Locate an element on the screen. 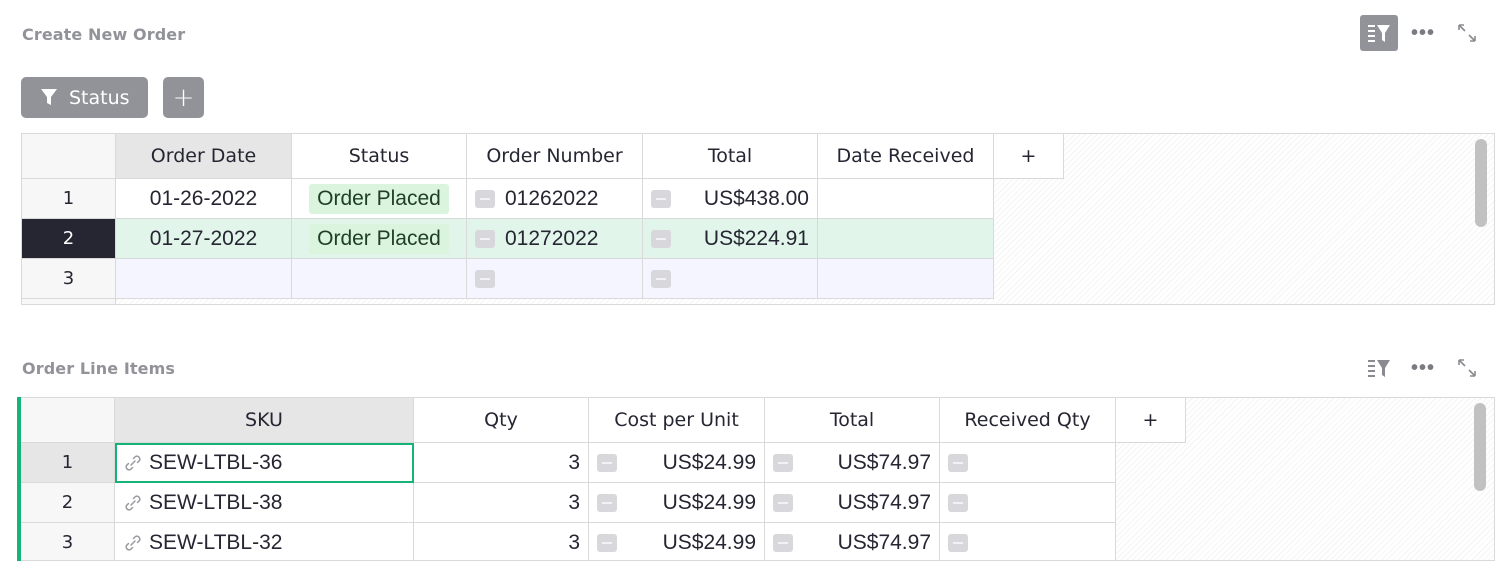 The height and width of the screenshot is (584, 1500). total-cell: US$224.91 is located at coordinates (730, 239).